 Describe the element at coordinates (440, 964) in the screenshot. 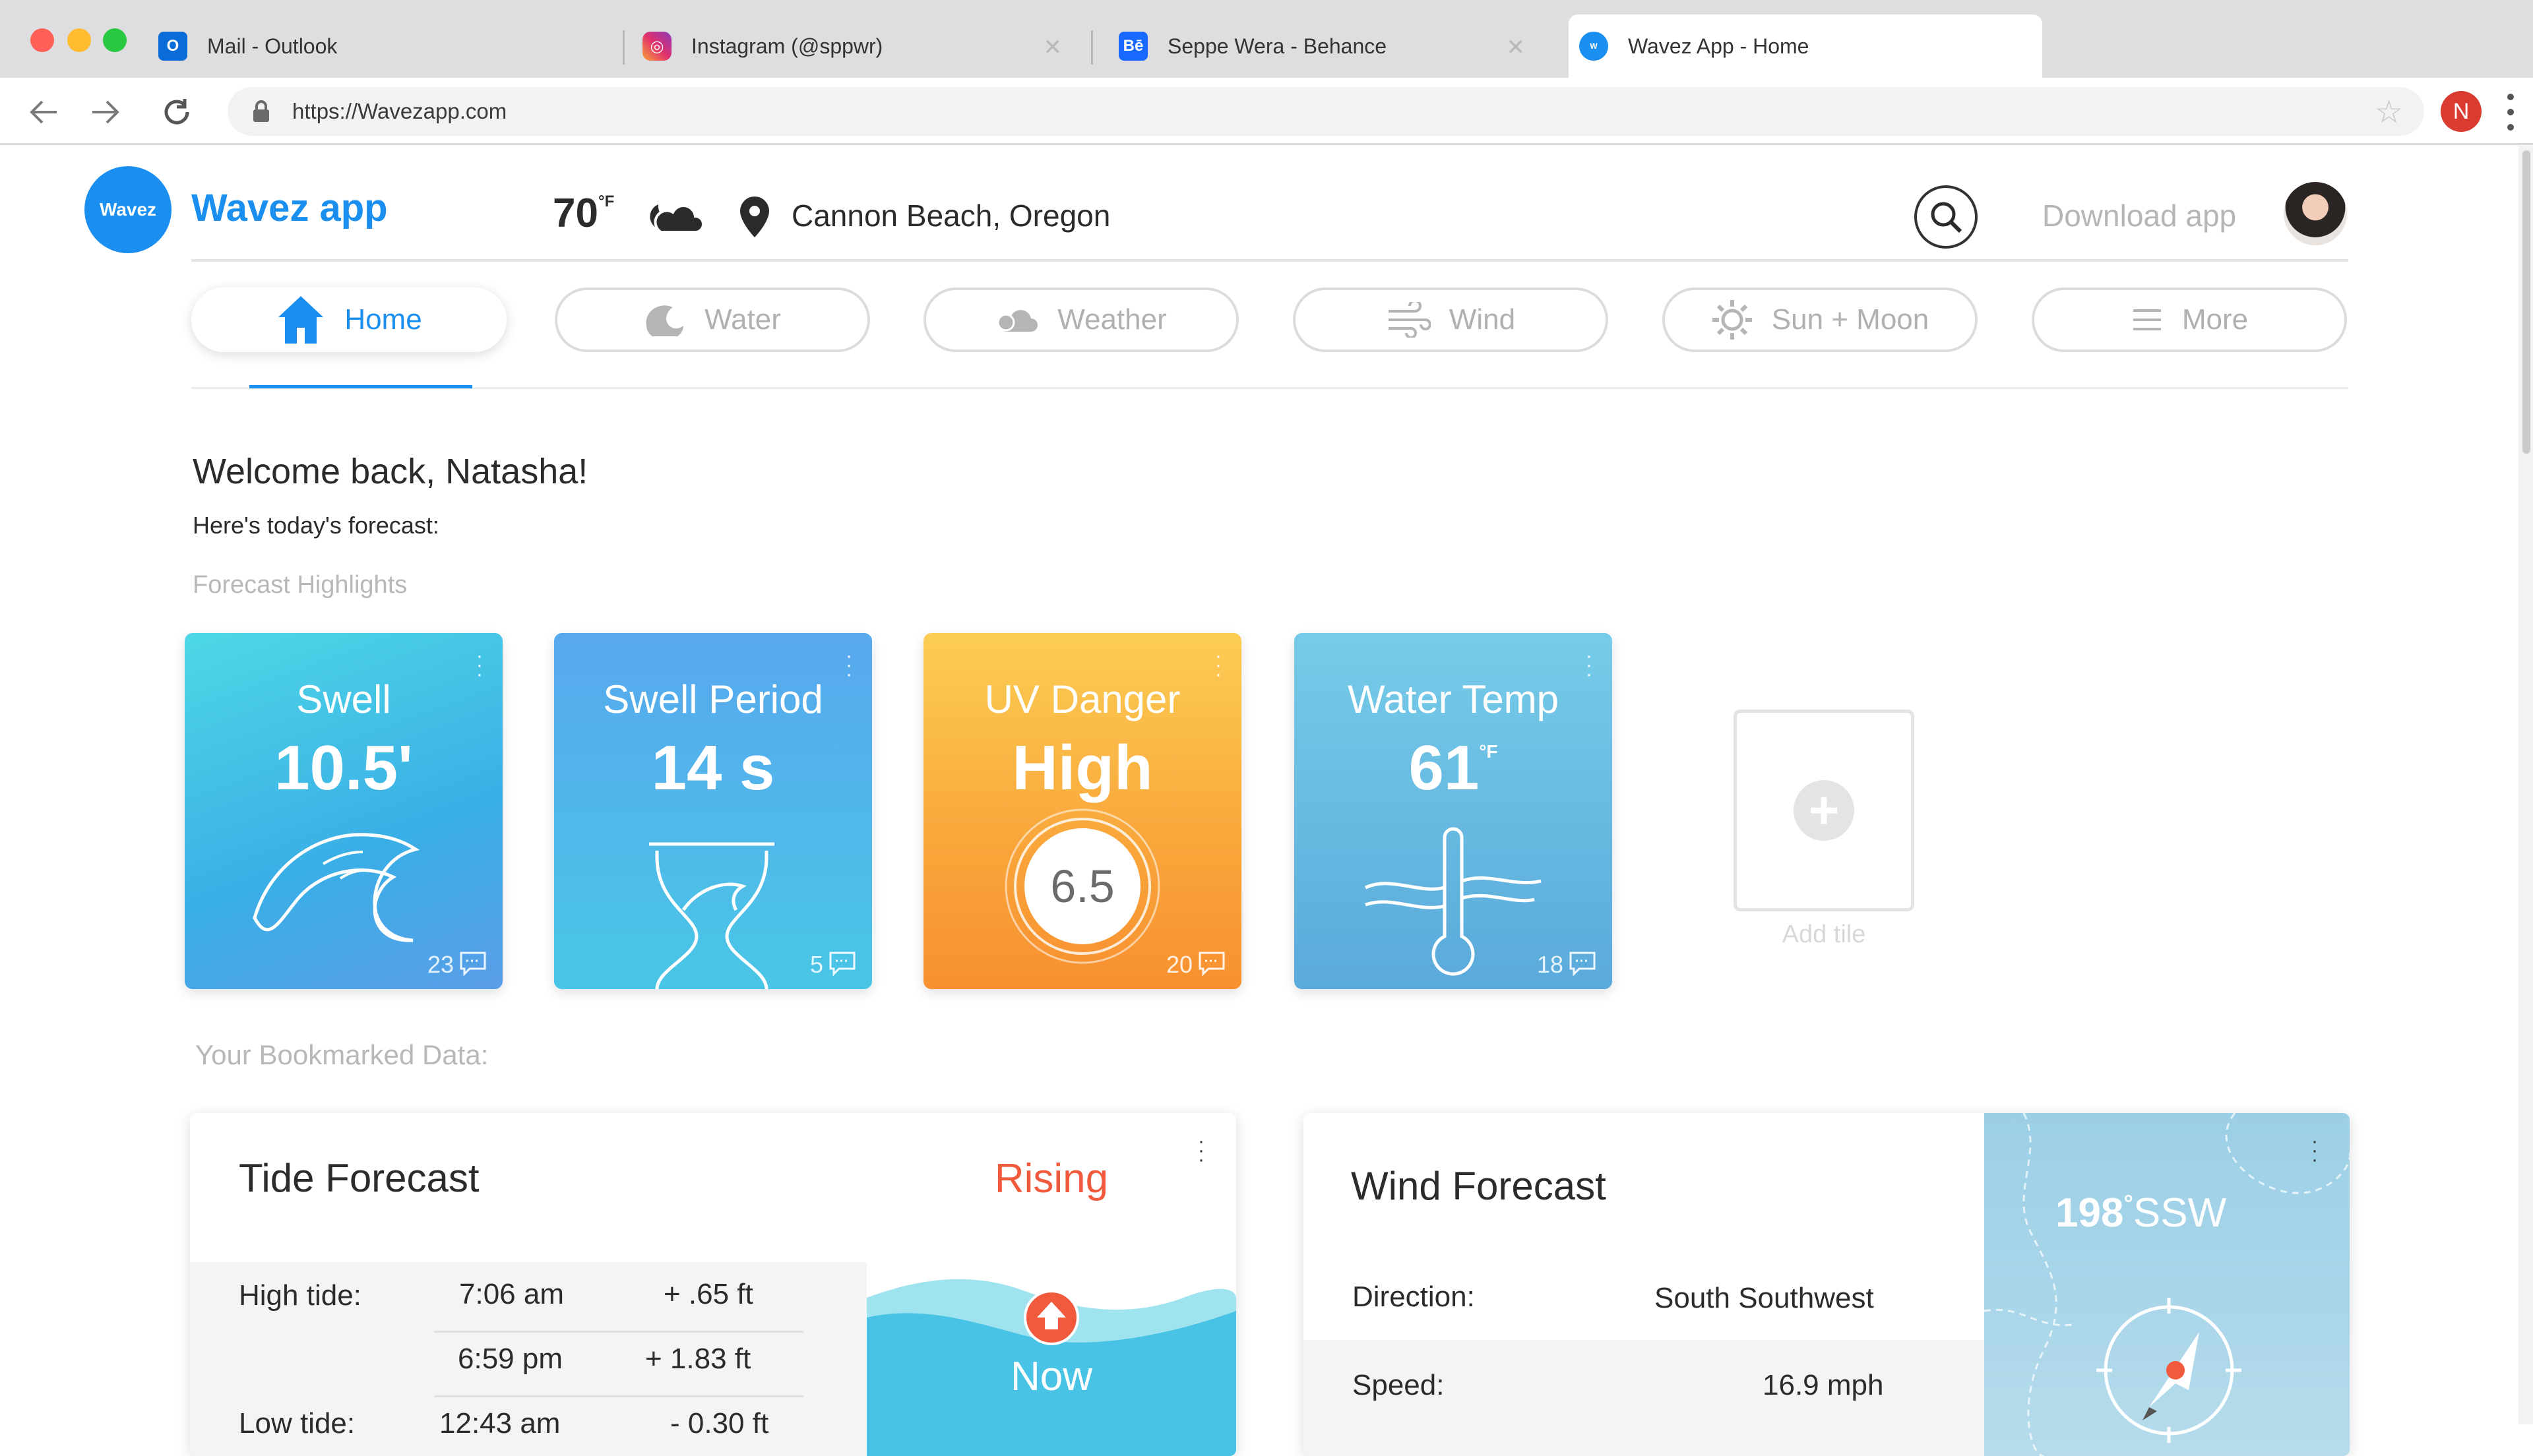

I see `comment-count: 23` at that location.